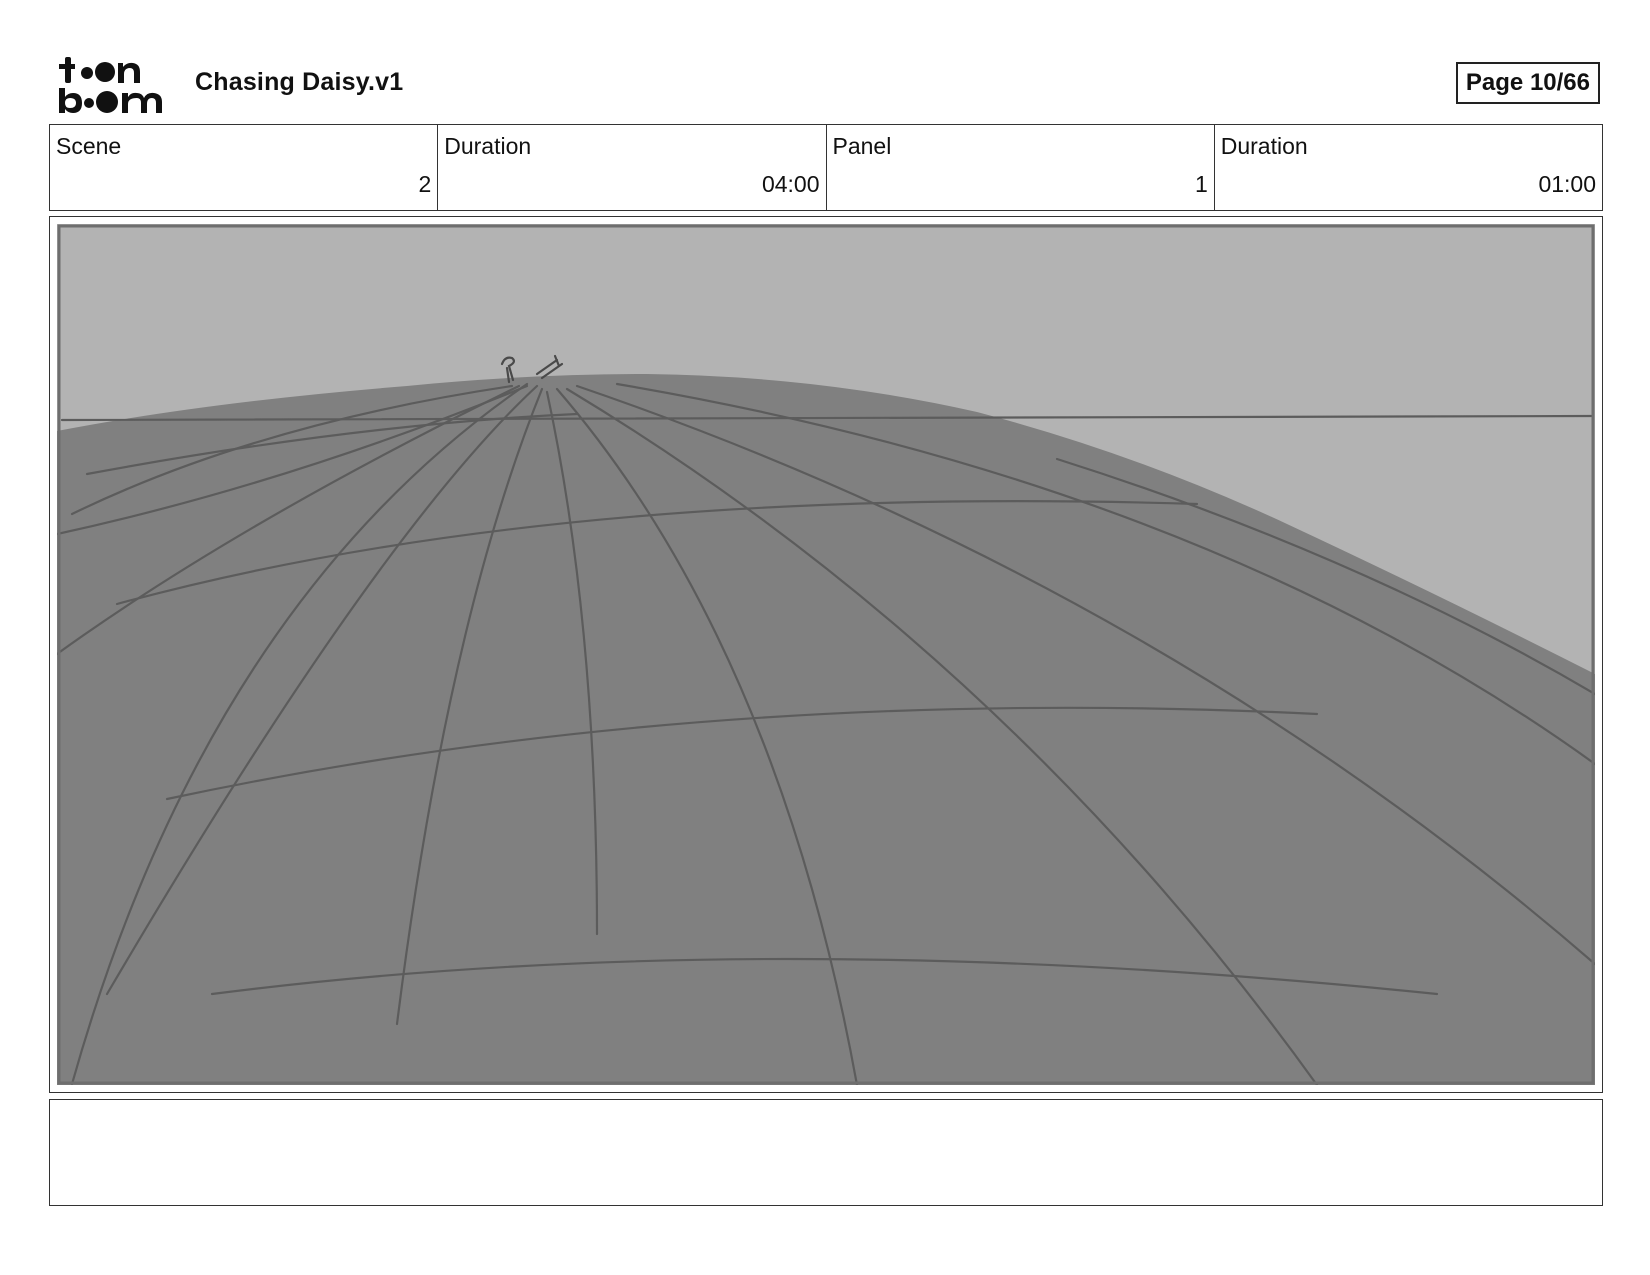 The height and width of the screenshot is (1275, 1650). Describe the element at coordinates (299, 82) in the screenshot. I see `document-title: Chasing Daisy.v1` at that location.